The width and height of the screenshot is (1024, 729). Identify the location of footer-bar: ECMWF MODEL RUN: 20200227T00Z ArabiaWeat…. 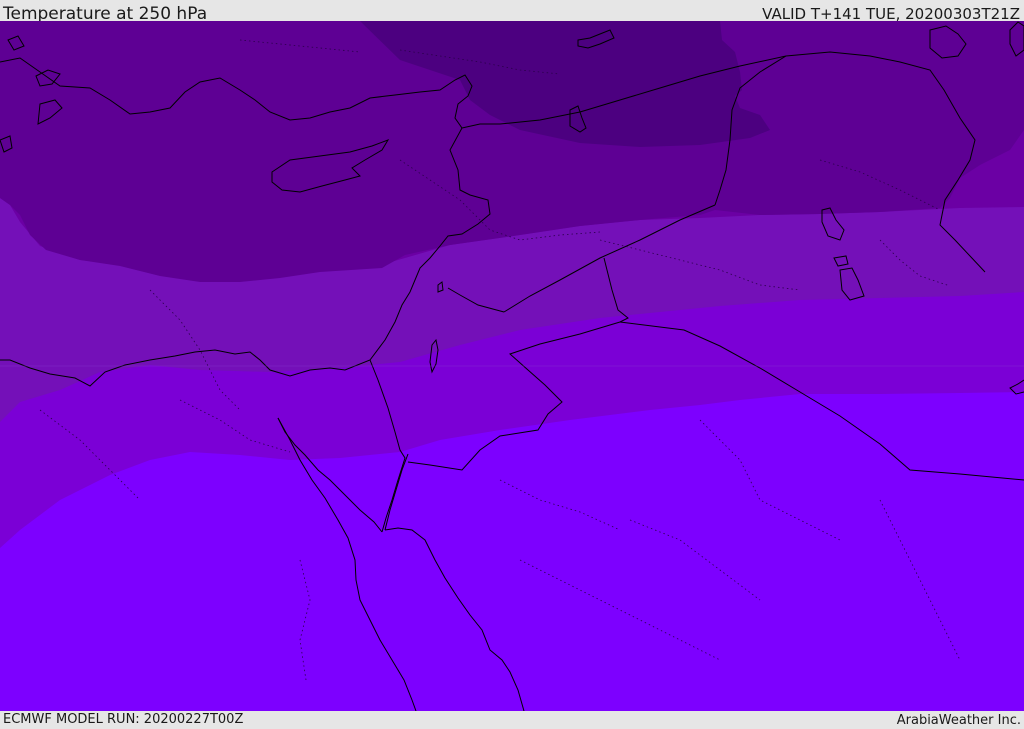
(512, 720).